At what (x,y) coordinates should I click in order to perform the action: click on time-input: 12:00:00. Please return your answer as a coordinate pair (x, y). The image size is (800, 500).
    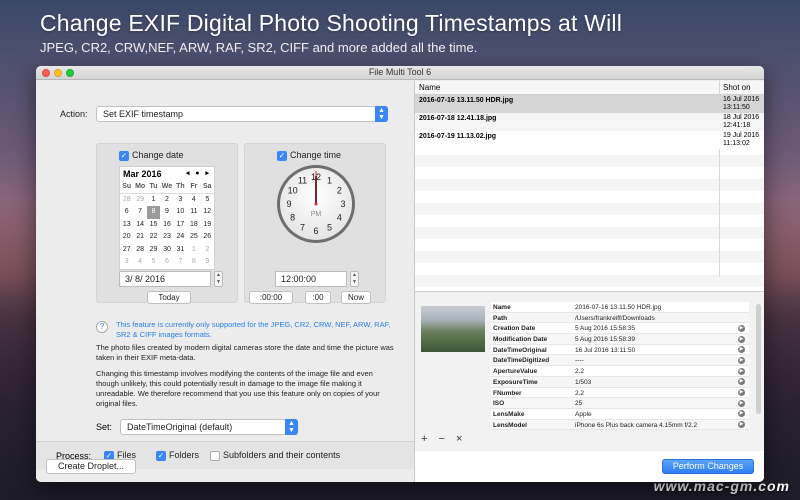
    Looking at the image, I should click on (311, 279).